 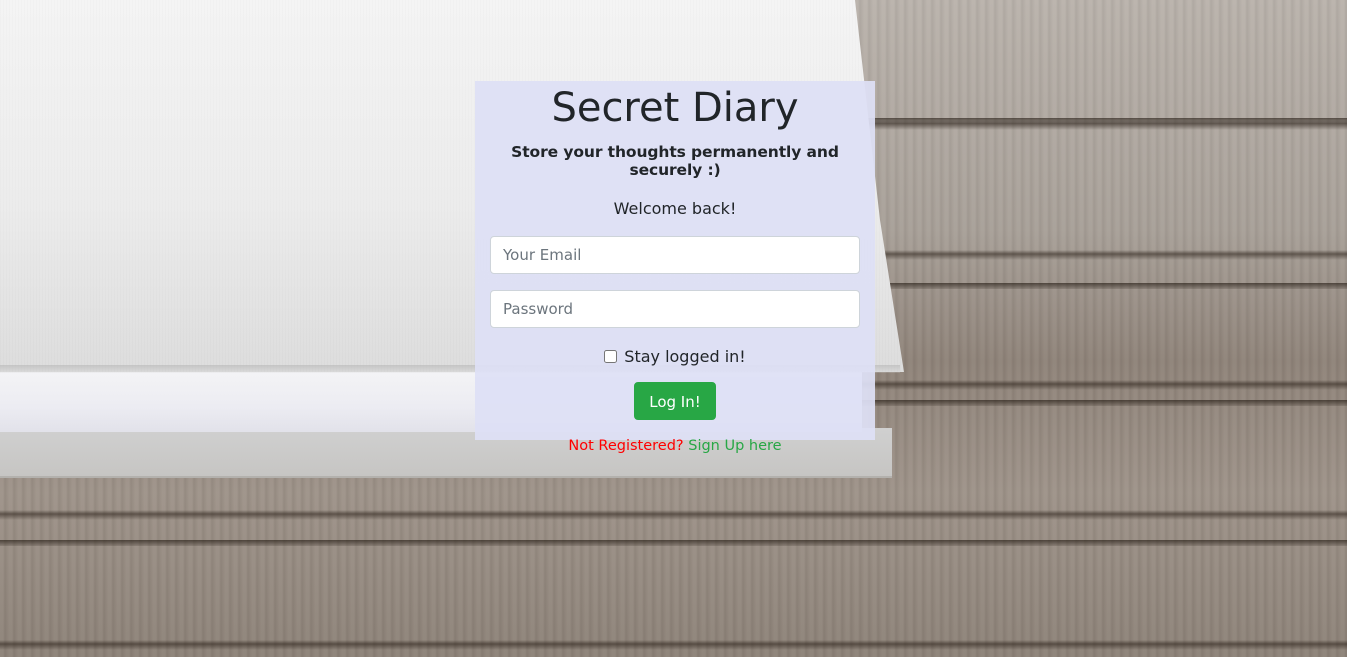 I want to click on welcome-message: Welcome back!, so click(x=675, y=208).